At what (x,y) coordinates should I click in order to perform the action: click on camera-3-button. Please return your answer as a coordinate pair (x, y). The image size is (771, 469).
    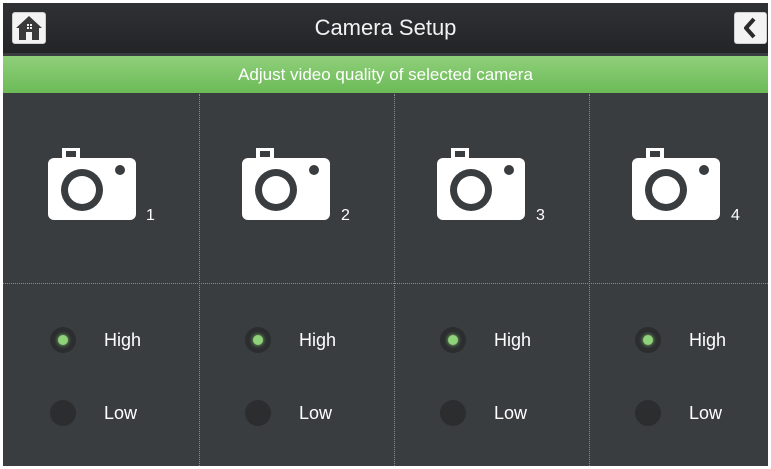
    Looking at the image, I should click on (492, 188).